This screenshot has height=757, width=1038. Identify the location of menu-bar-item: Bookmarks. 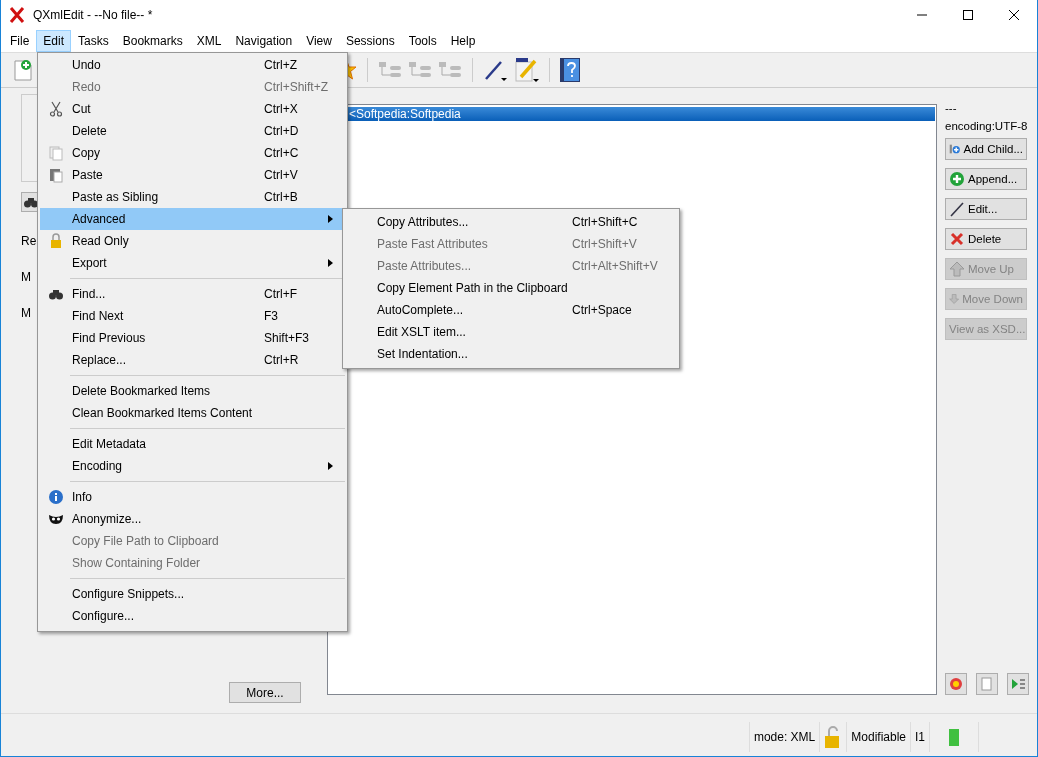
(152, 41).